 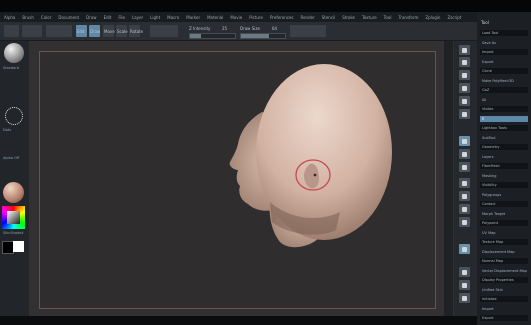 What do you see at coordinates (282, 17) in the screenshot?
I see `menu-item-preferences: Preferences` at bounding box center [282, 17].